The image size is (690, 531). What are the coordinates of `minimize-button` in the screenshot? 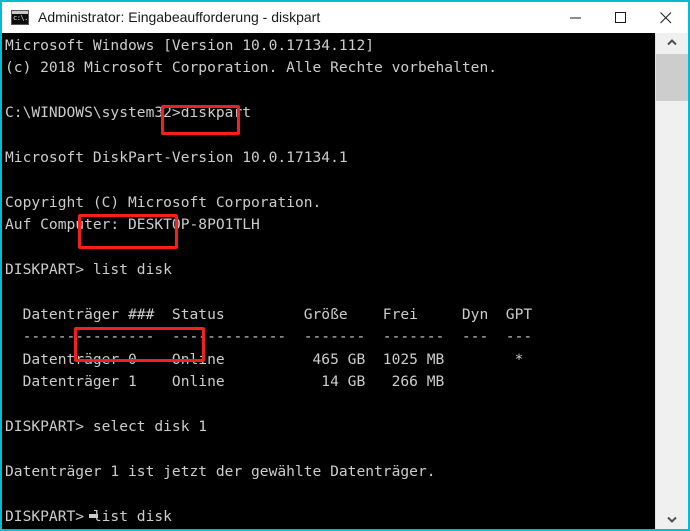 It's located at (575, 17).